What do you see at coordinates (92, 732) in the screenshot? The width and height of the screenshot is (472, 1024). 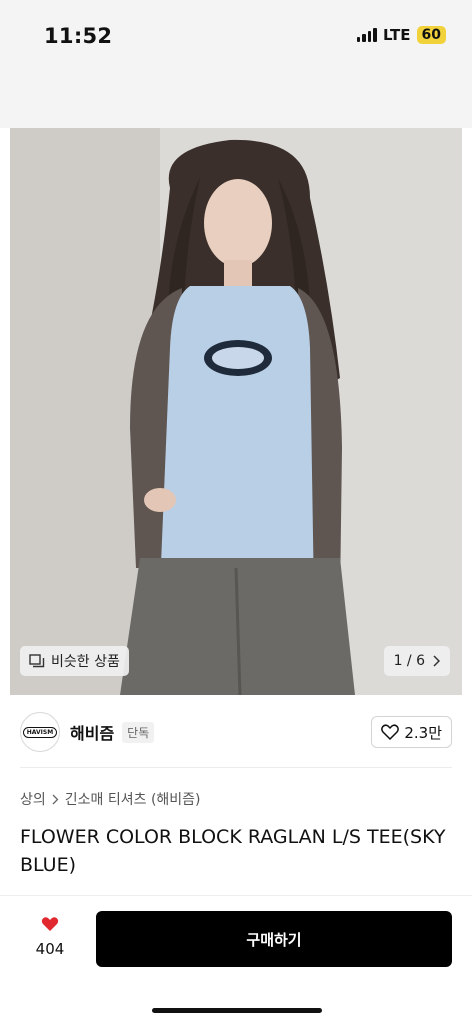 I see `brand-name: 해비즘` at bounding box center [92, 732].